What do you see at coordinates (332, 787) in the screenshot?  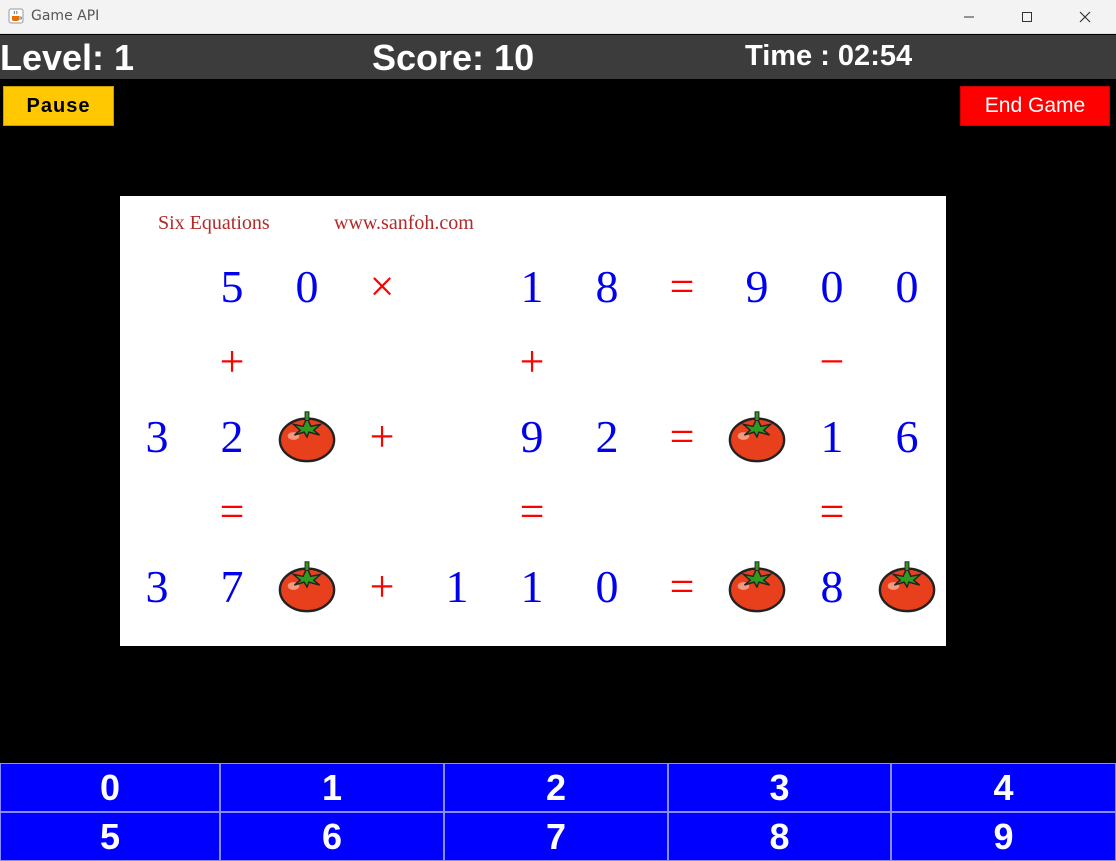 I see `digit-key-1: 1` at bounding box center [332, 787].